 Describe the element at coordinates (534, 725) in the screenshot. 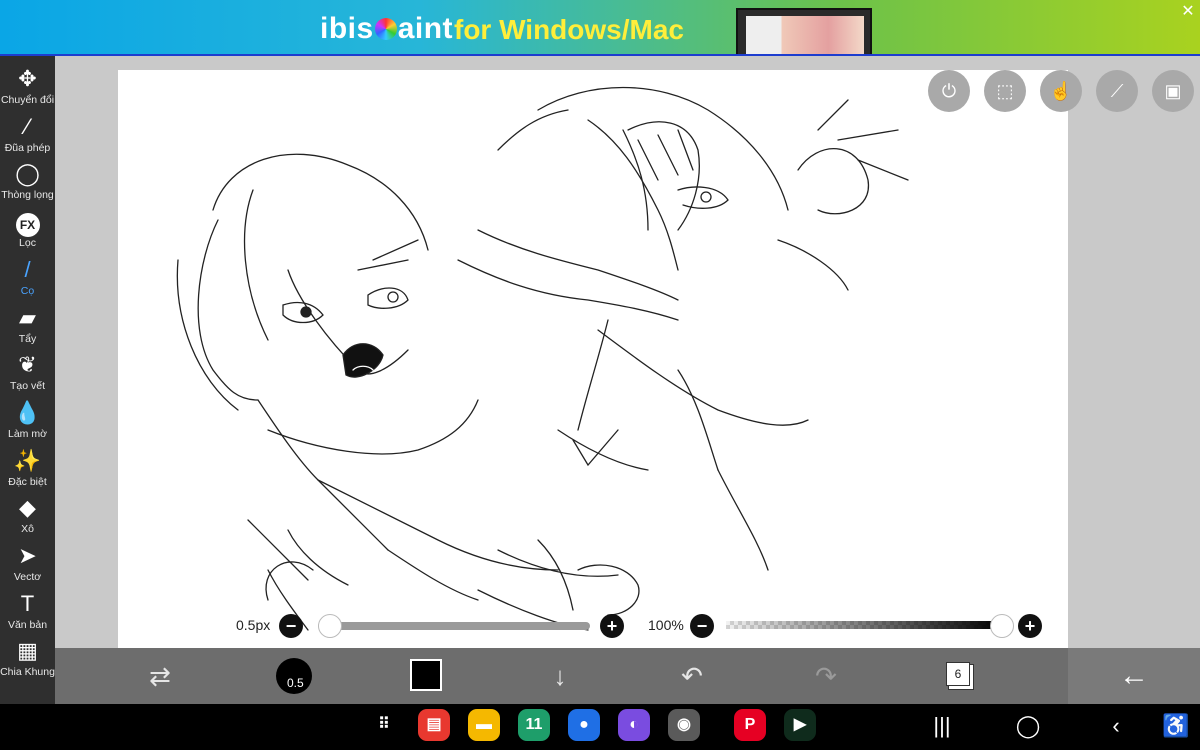

I see `calendar-app-icon: 11` at that location.